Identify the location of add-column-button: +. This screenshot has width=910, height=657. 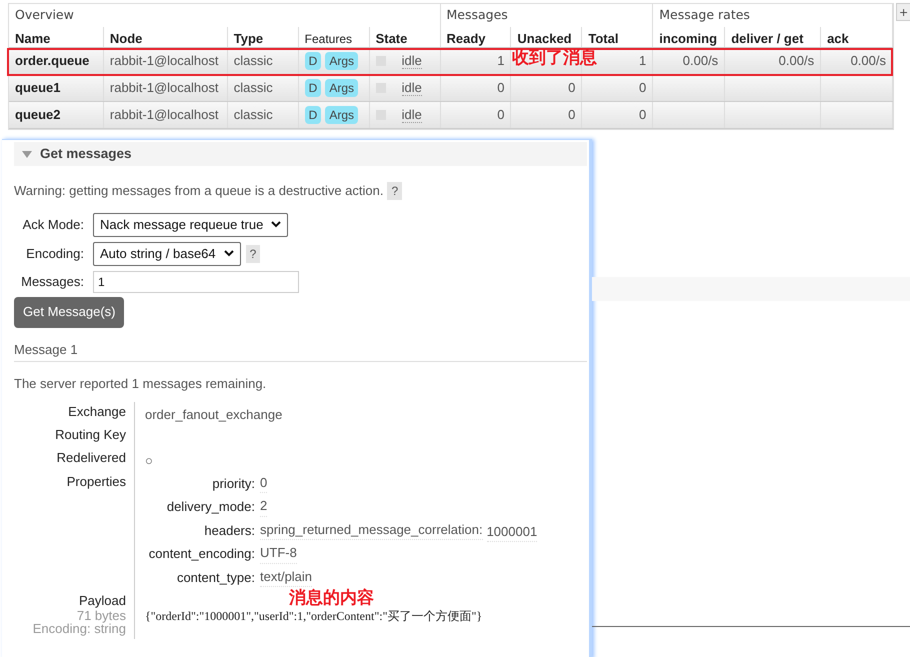
(903, 12).